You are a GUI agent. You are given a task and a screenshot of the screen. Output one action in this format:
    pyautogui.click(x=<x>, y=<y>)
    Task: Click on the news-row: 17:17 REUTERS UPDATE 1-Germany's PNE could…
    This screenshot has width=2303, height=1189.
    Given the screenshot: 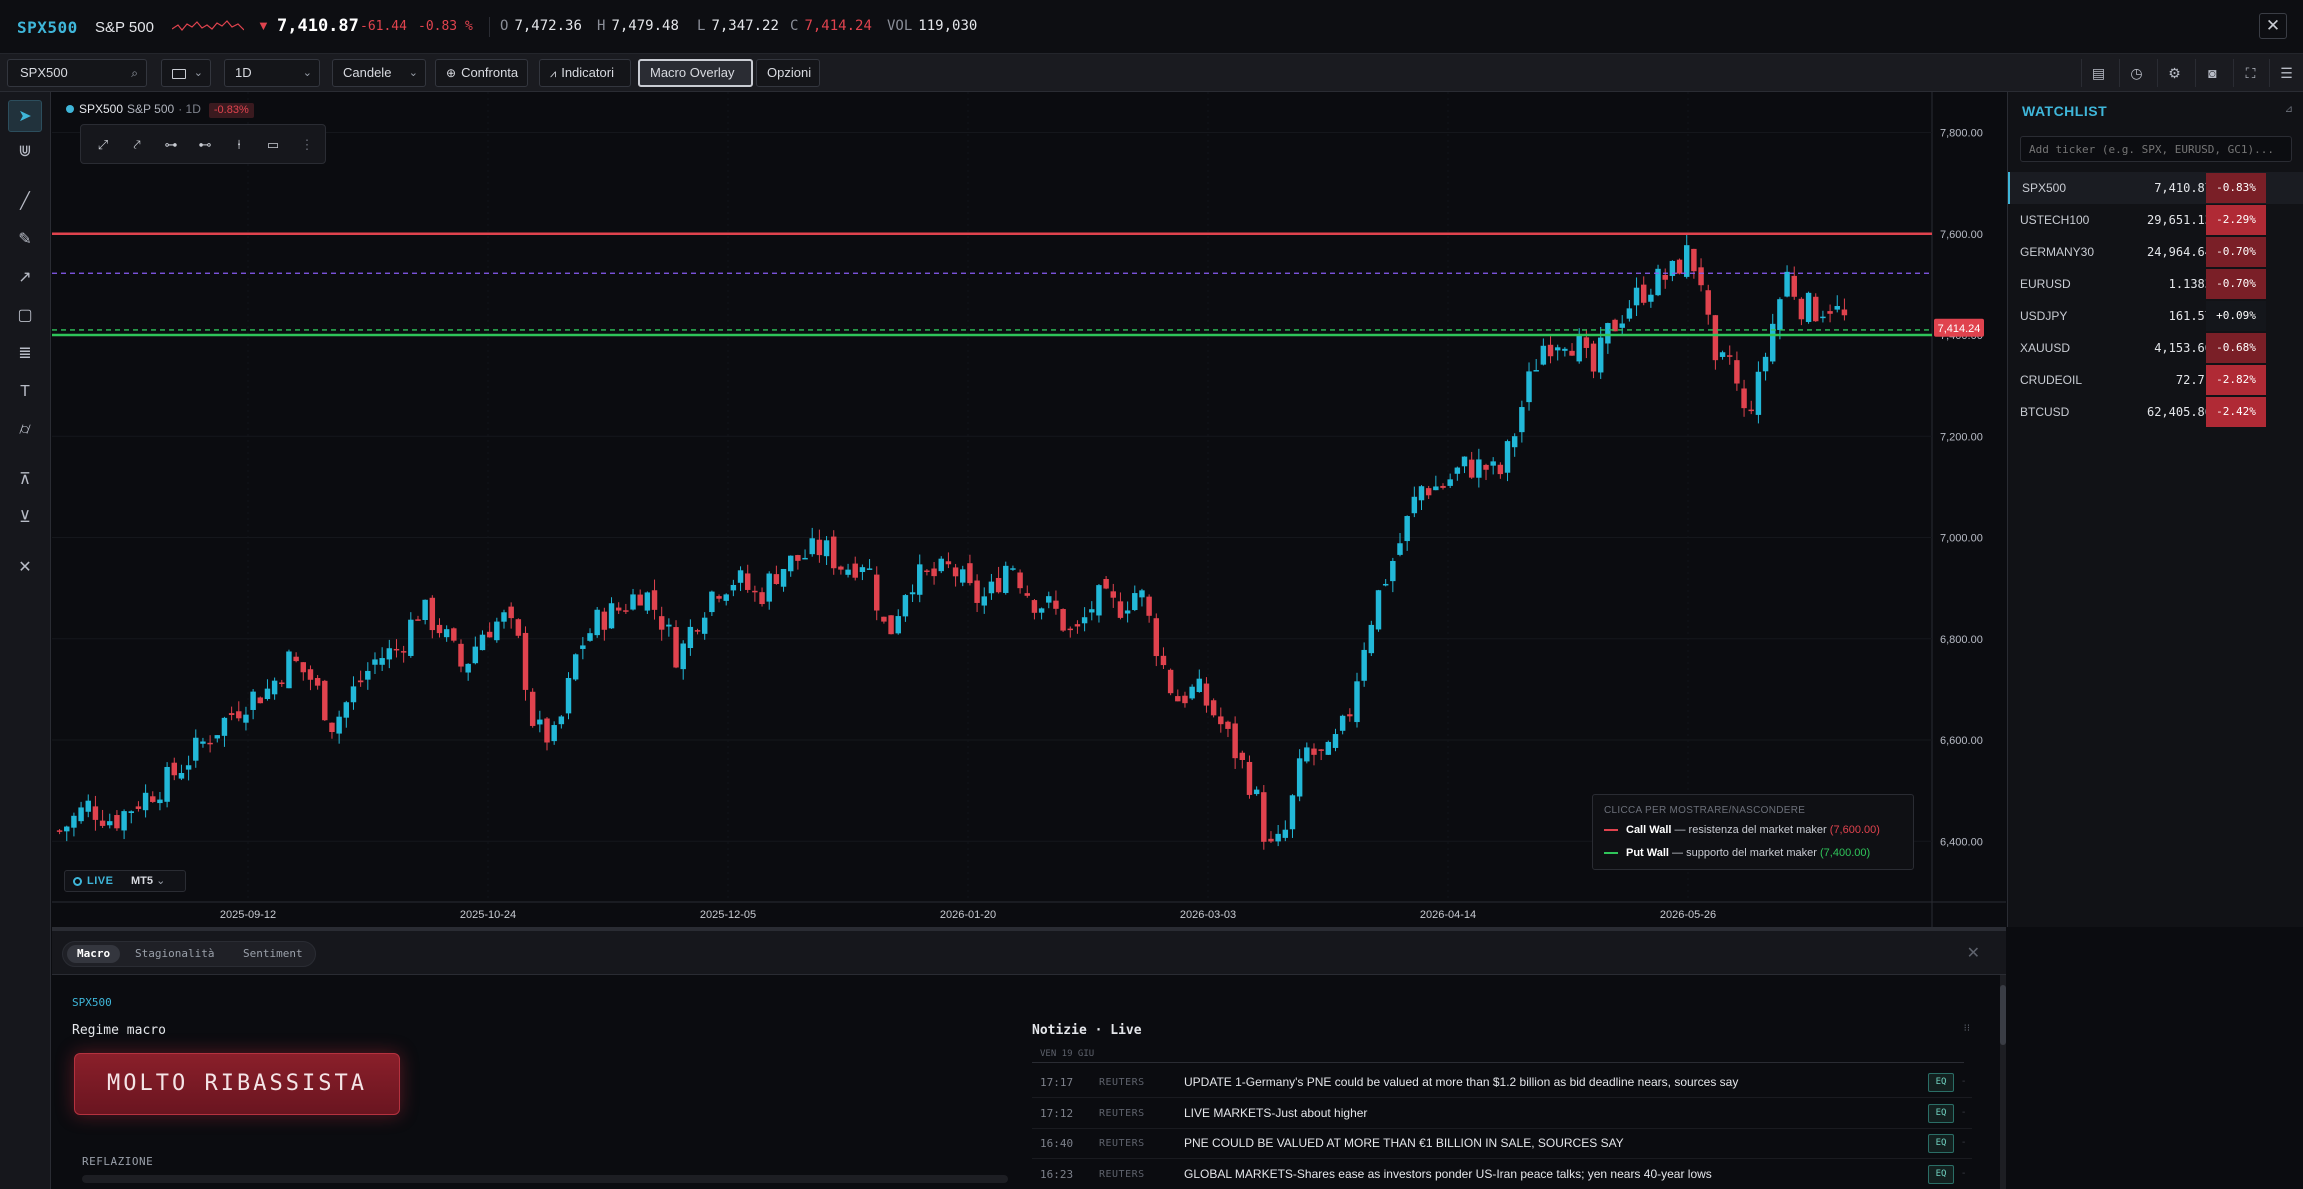 What is the action you would take?
    pyautogui.click(x=1502, y=1083)
    